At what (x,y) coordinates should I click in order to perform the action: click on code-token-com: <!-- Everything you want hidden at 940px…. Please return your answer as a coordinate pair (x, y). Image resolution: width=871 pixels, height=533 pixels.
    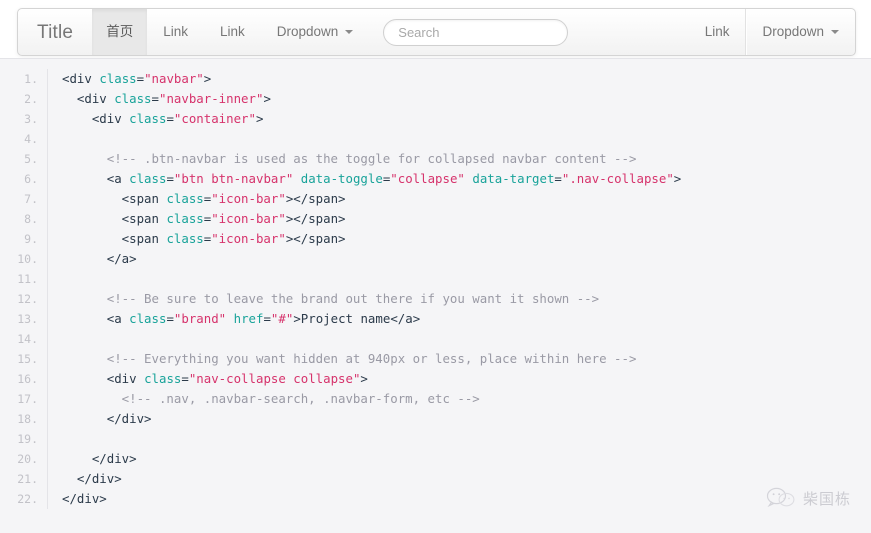
    Looking at the image, I should click on (349, 358).